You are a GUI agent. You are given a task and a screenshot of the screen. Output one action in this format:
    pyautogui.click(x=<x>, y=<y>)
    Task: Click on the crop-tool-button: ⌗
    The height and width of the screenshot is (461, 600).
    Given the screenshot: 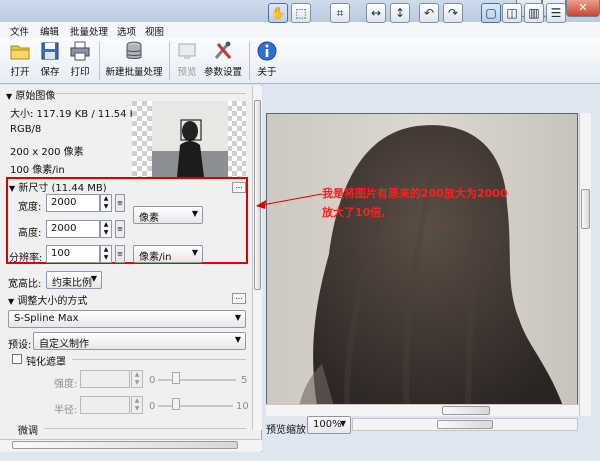 What is the action you would take?
    pyautogui.click(x=340, y=13)
    